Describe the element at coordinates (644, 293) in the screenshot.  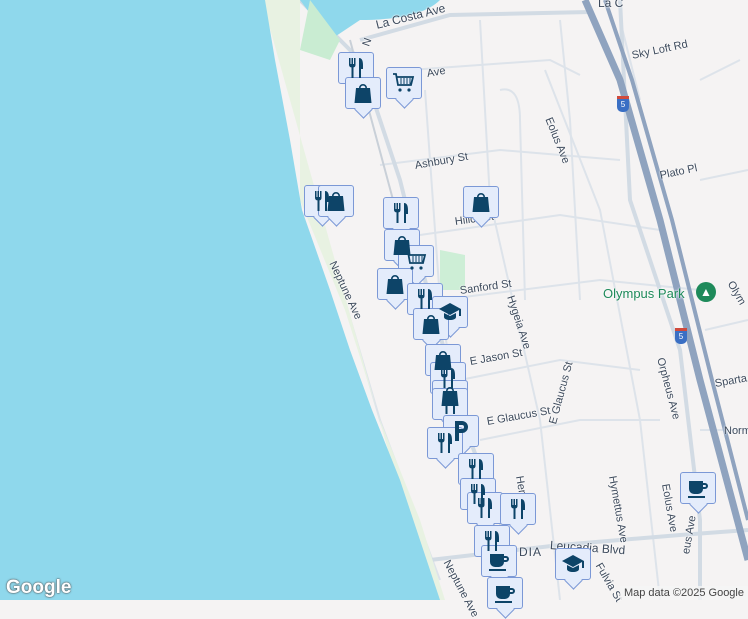
I see `park-label: Olympus Park` at that location.